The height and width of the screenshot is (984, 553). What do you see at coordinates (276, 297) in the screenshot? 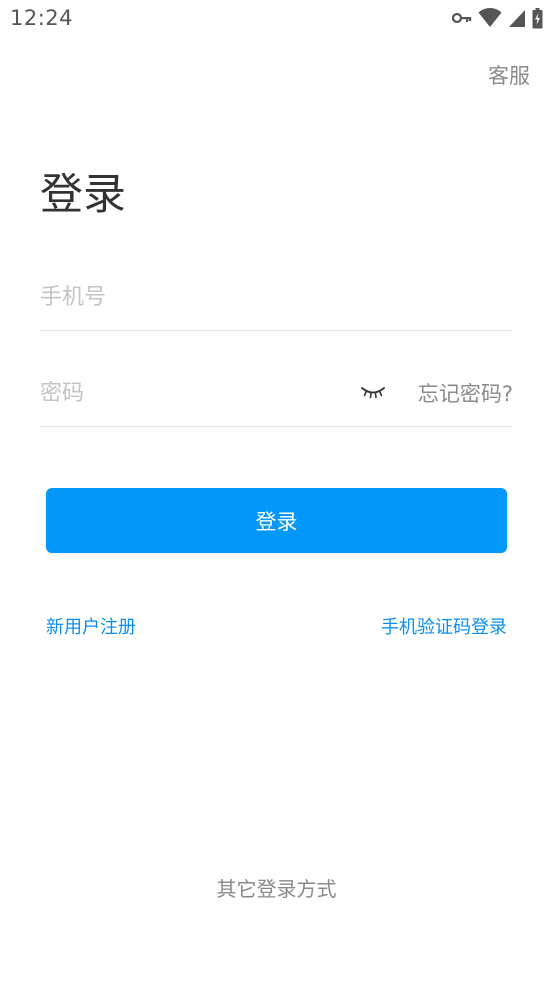
I see `phone-input` at bounding box center [276, 297].